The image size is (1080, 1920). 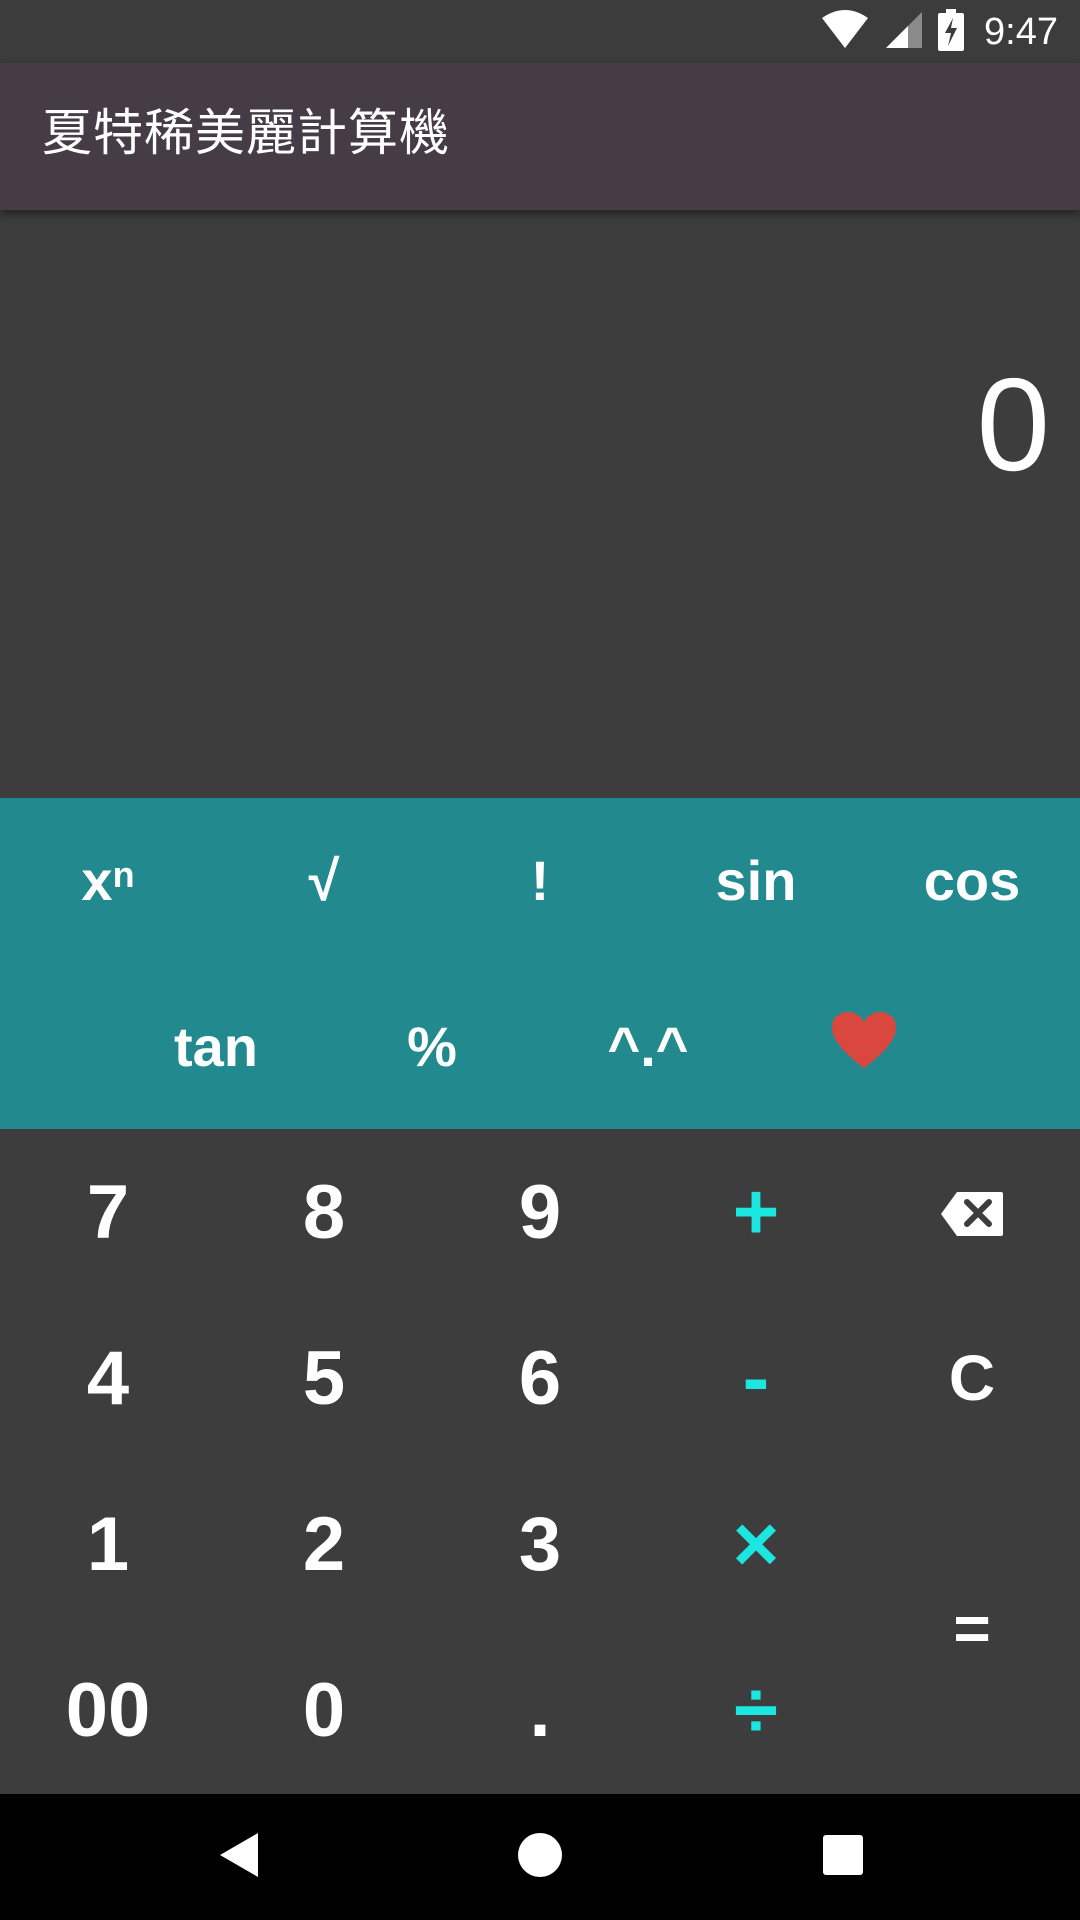 I want to click on backspace-icon, so click(x=972, y=1212).